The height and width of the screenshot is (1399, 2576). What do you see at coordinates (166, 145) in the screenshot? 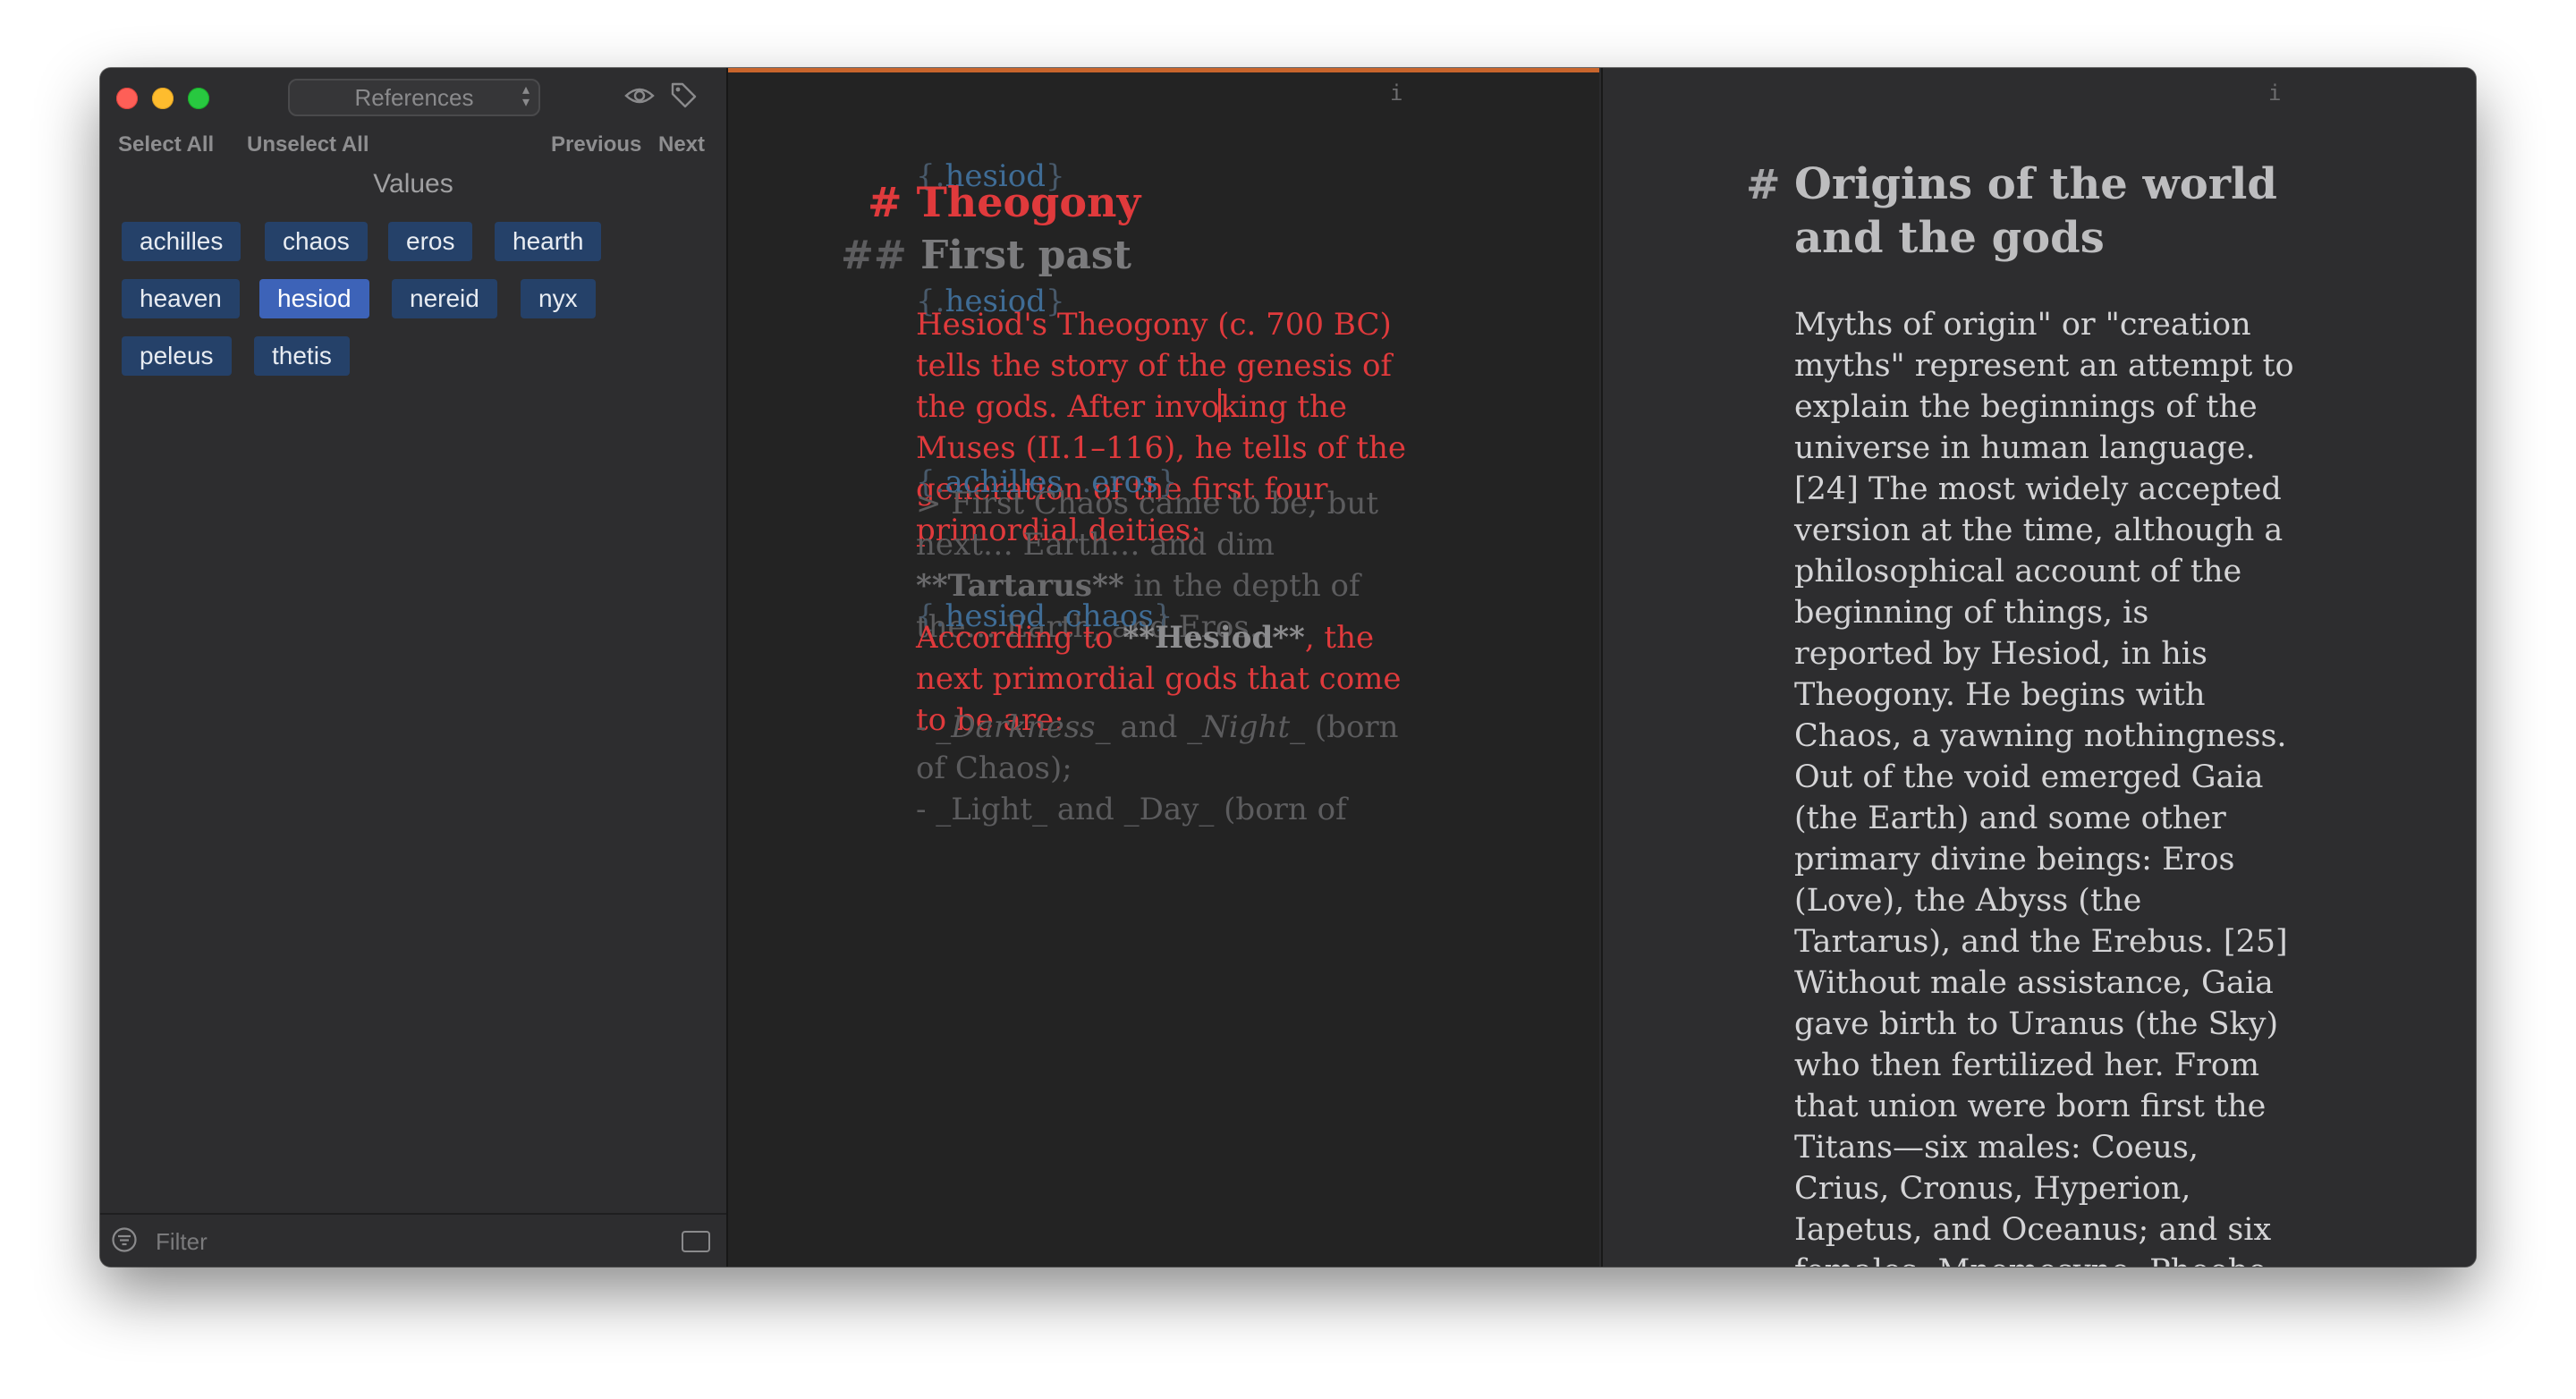
I see `select-all-button: Select All` at bounding box center [166, 145].